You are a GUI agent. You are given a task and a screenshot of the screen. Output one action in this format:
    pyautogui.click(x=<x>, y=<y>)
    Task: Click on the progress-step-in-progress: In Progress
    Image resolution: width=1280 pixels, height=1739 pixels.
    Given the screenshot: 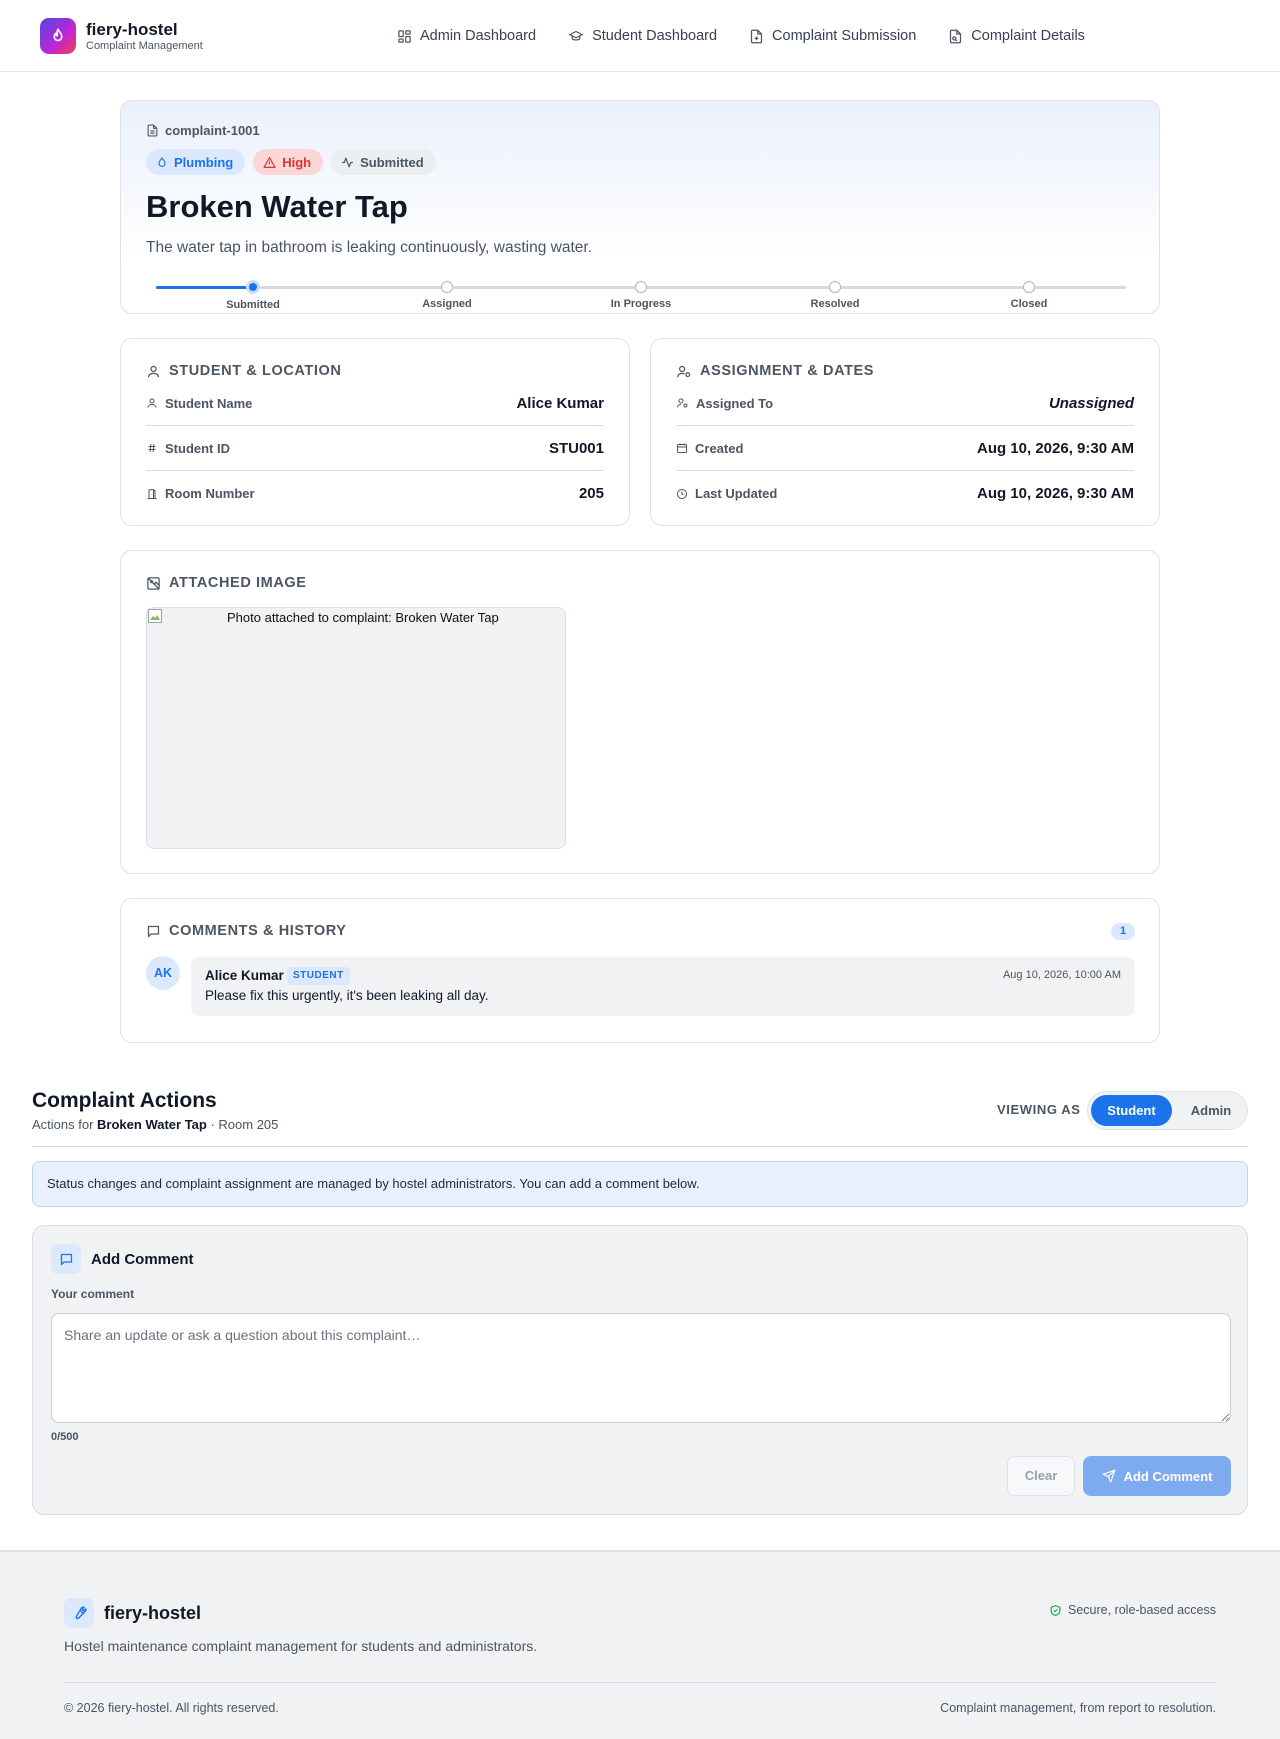 What is the action you would take?
    pyautogui.click(x=641, y=295)
    